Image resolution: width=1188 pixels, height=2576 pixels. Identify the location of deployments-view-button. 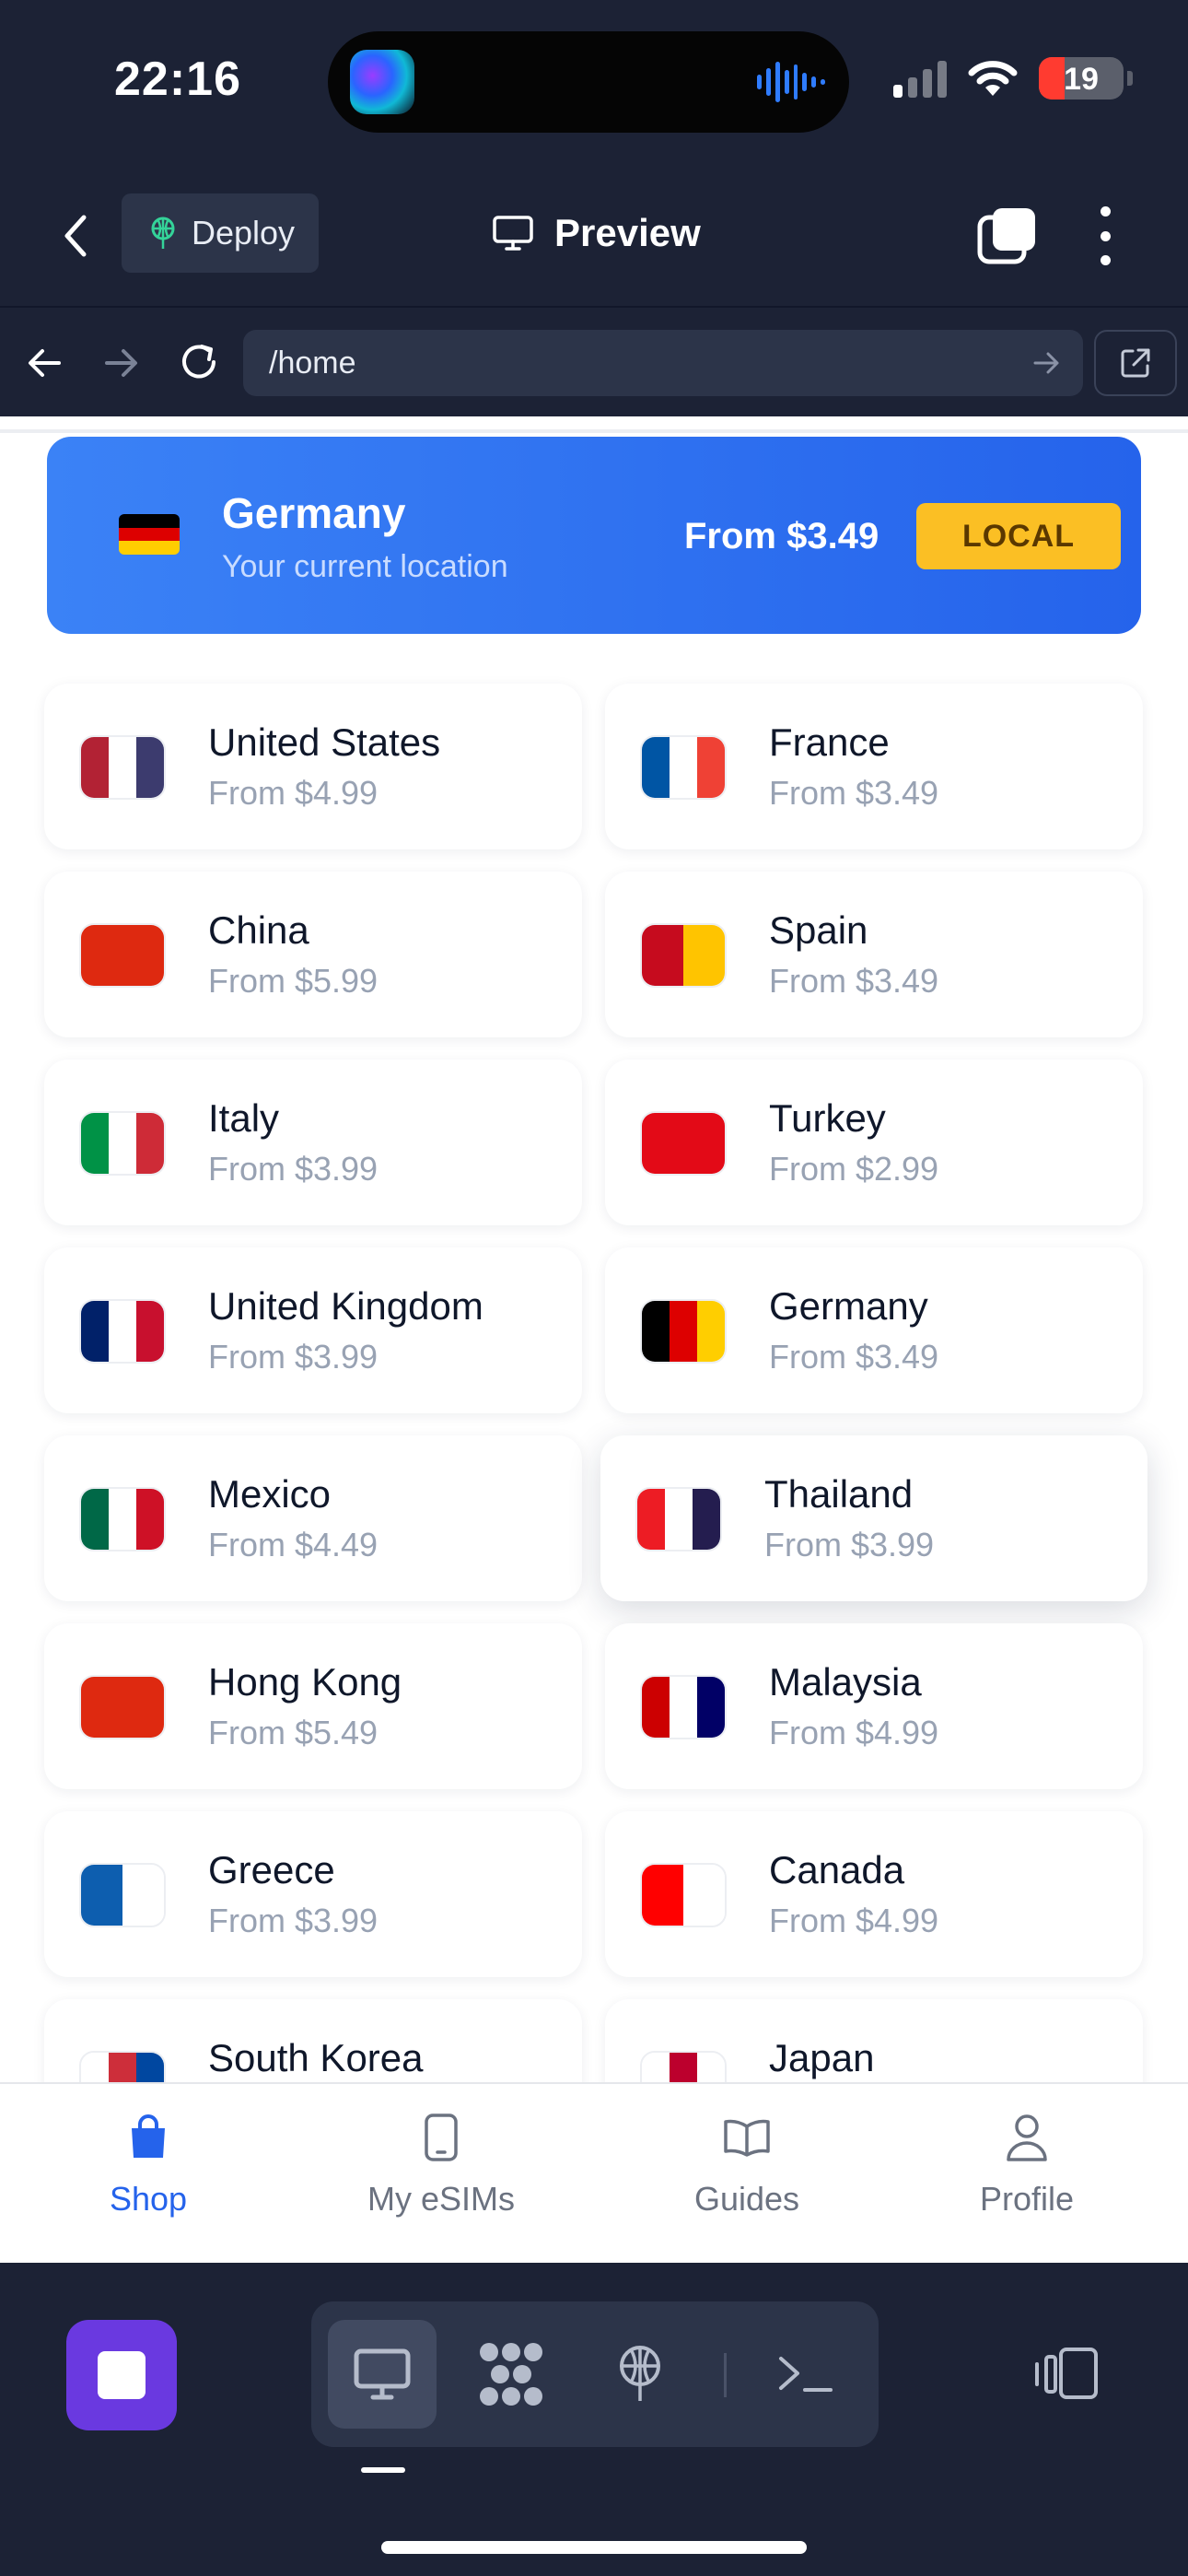
(640, 2374).